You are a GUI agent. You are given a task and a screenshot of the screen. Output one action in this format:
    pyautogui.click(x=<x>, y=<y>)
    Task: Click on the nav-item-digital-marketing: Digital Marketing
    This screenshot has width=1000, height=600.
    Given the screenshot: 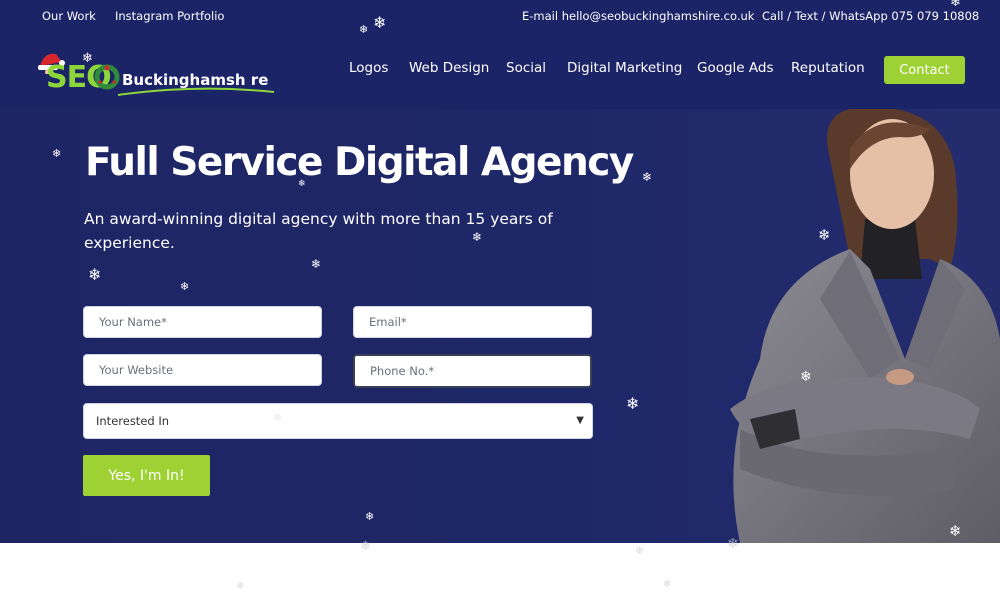 What is the action you would take?
    pyautogui.click(x=624, y=68)
    